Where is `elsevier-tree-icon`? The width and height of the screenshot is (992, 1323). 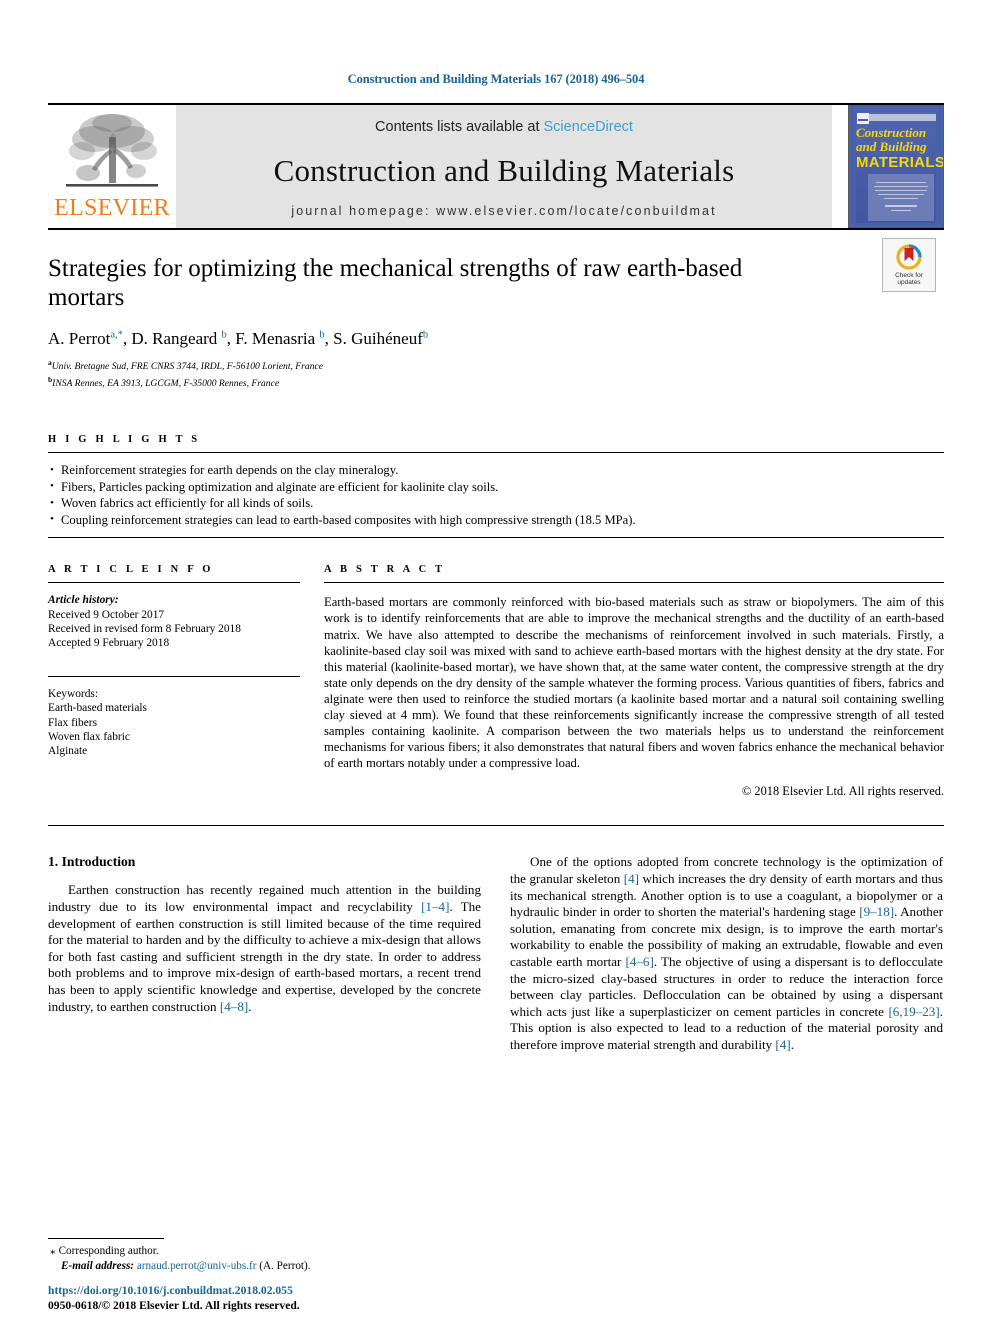
elsevier-tree-icon is located at coordinates (112, 150).